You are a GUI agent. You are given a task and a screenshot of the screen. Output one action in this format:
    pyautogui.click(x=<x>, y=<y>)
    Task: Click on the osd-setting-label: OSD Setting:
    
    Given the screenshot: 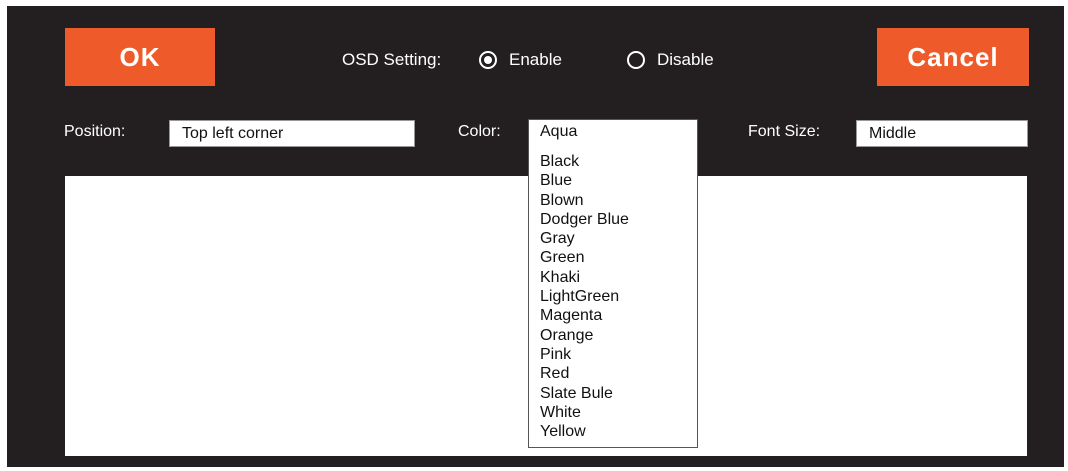 What is the action you would take?
    pyautogui.click(x=392, y=59)
    